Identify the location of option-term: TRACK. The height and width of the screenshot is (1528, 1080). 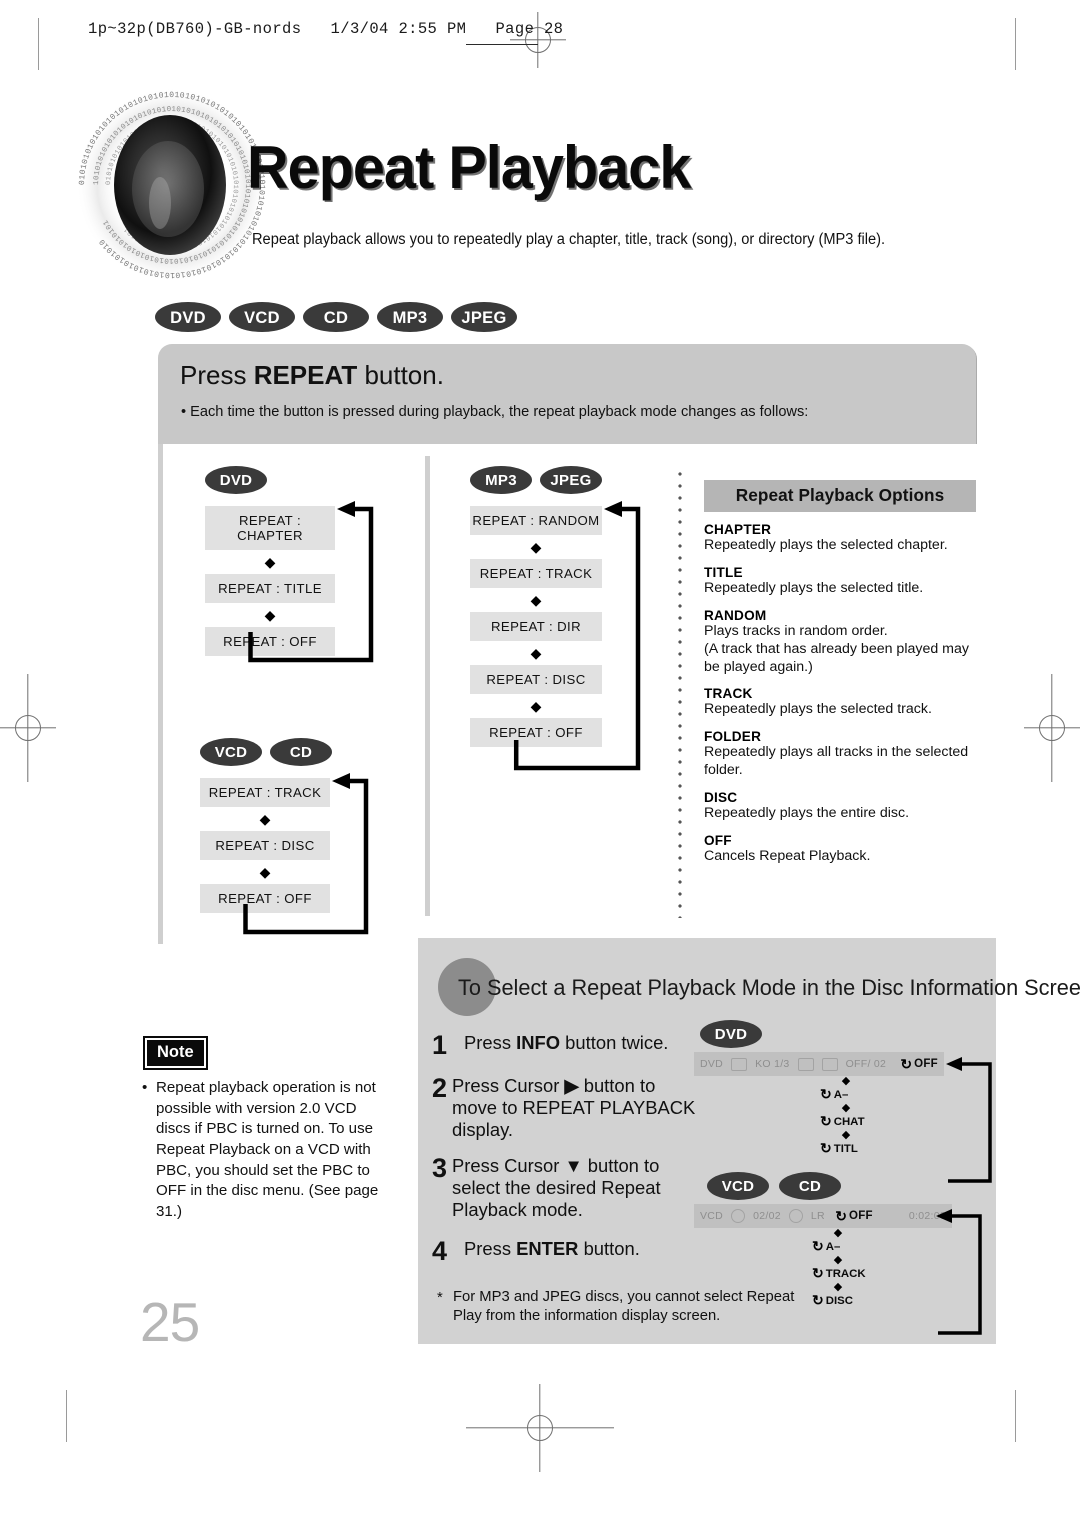
(728, 694).